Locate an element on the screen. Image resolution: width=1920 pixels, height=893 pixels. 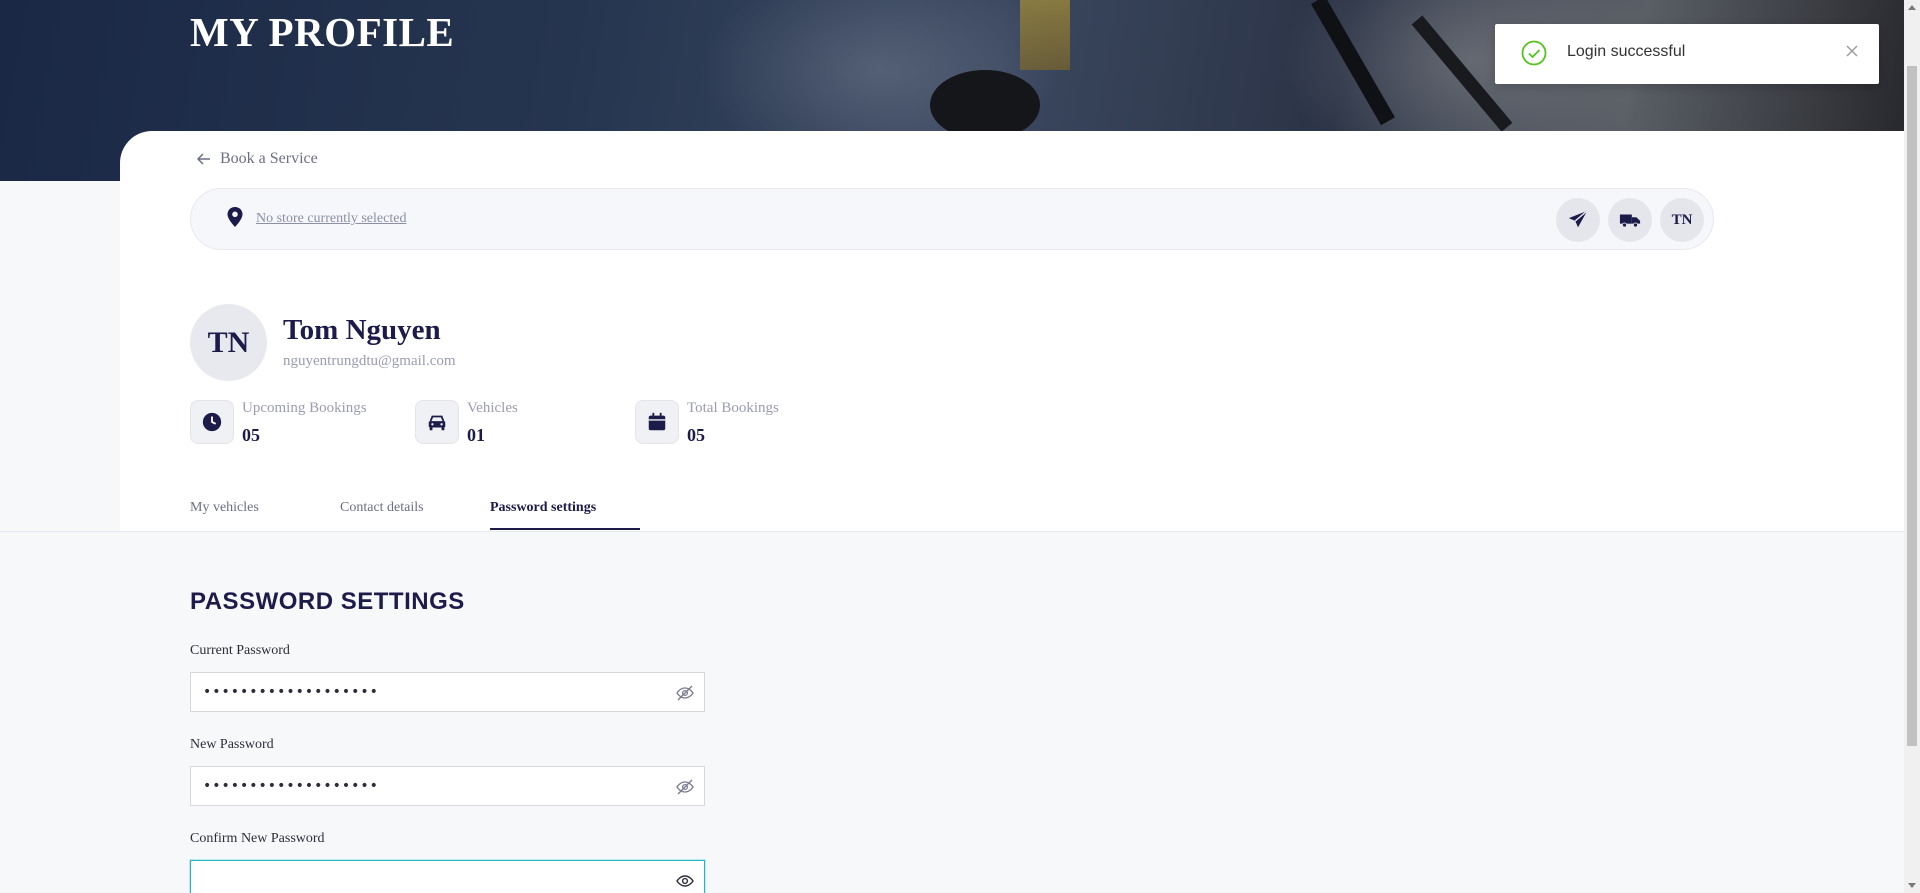
new-password-label: New Password is located at coordinates (232, 744).